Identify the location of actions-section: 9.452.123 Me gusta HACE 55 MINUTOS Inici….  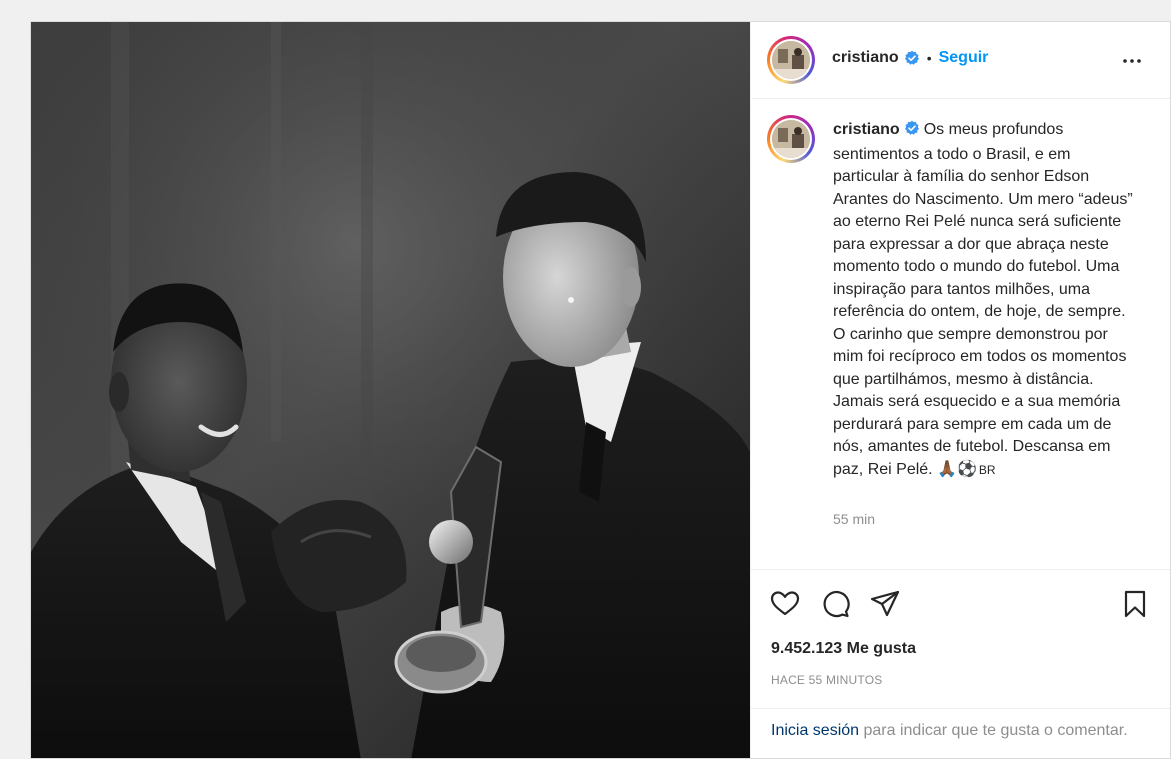
(960, 663).